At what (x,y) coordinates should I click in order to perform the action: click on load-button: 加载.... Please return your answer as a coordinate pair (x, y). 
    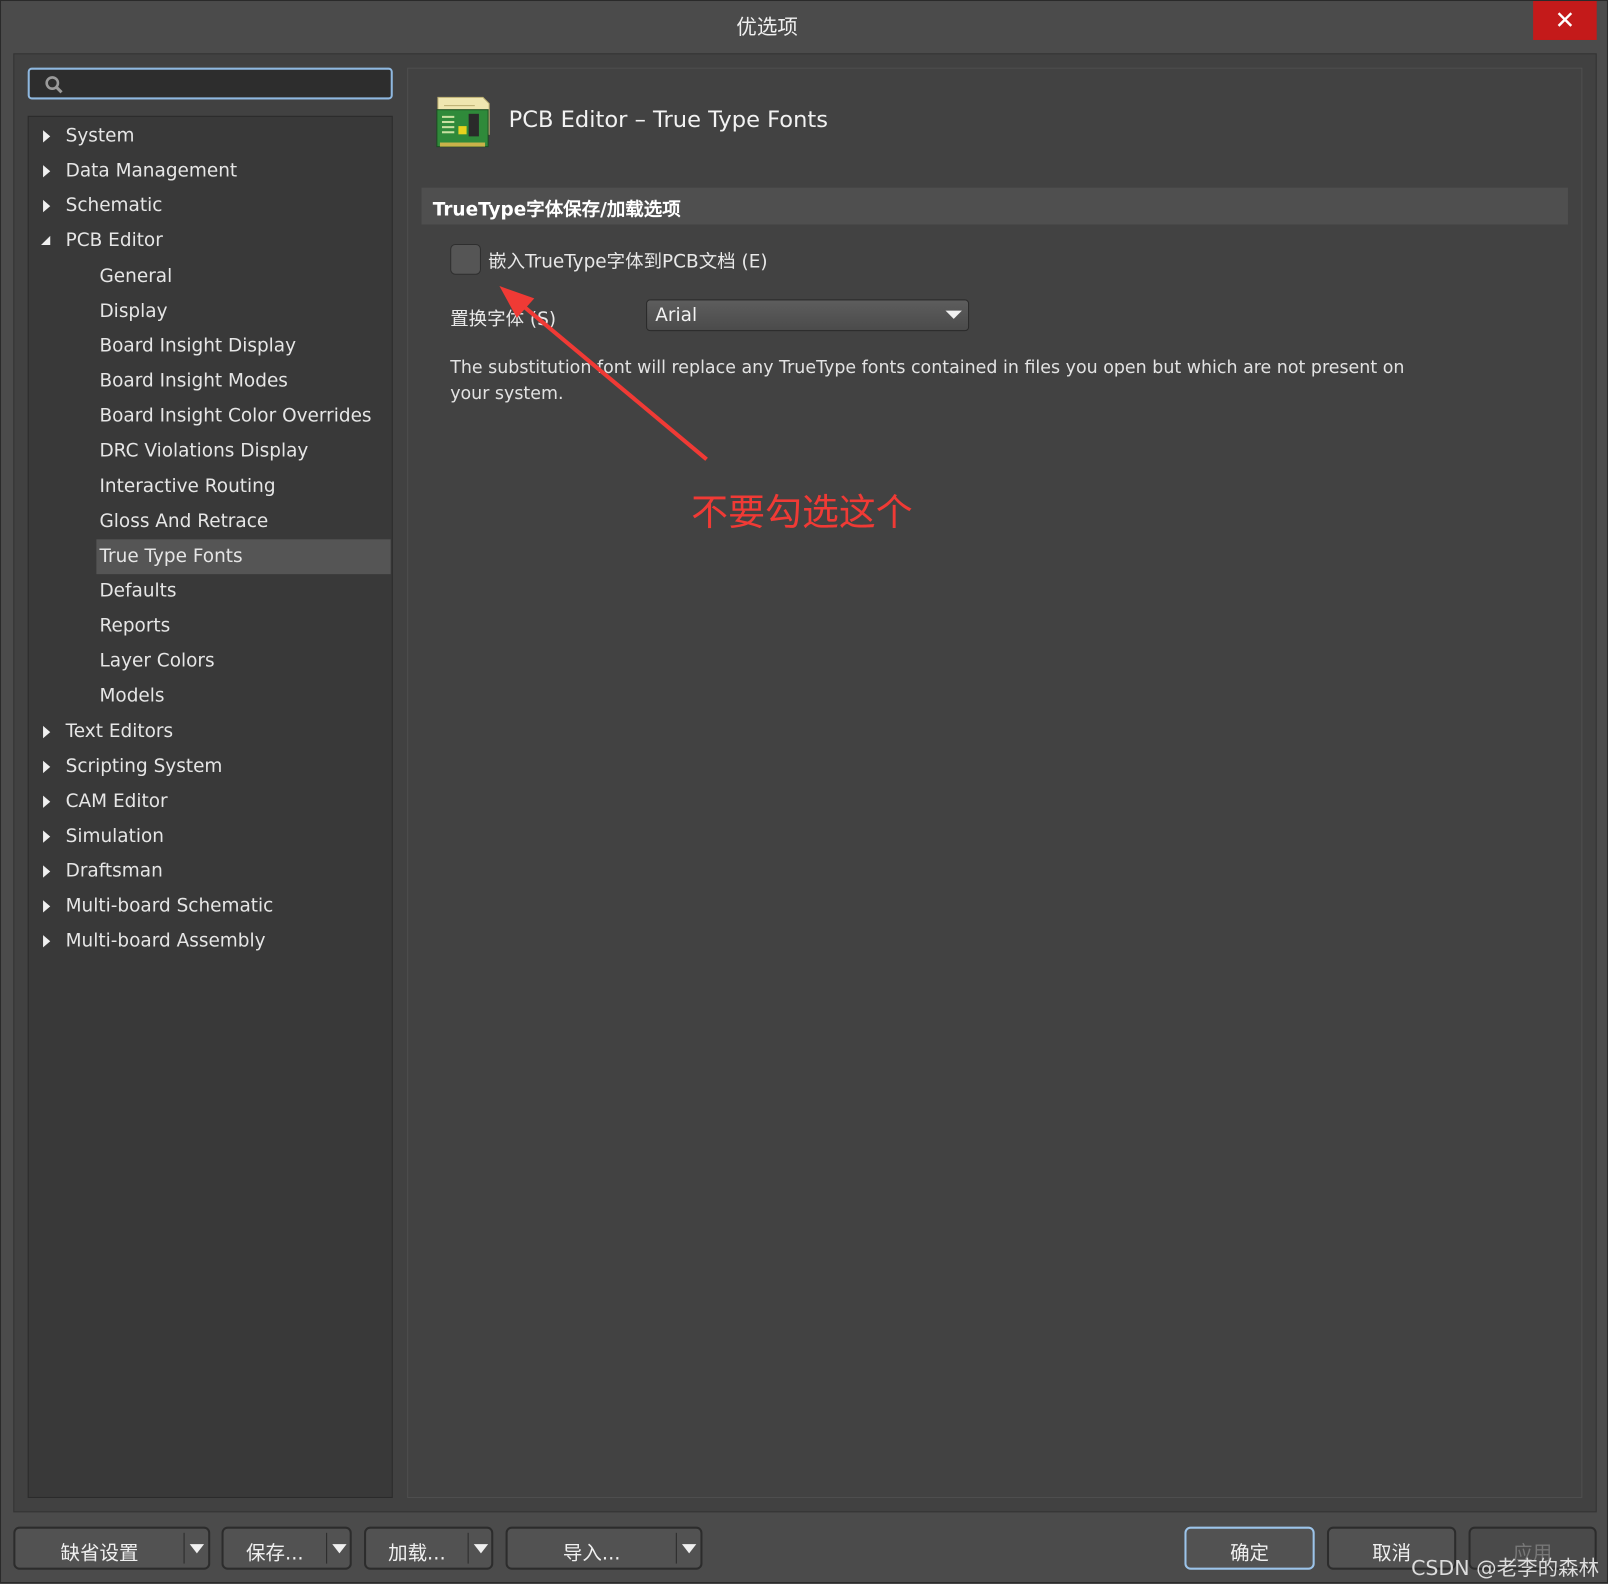
    Looking at the image, I should click on (429, 1548).